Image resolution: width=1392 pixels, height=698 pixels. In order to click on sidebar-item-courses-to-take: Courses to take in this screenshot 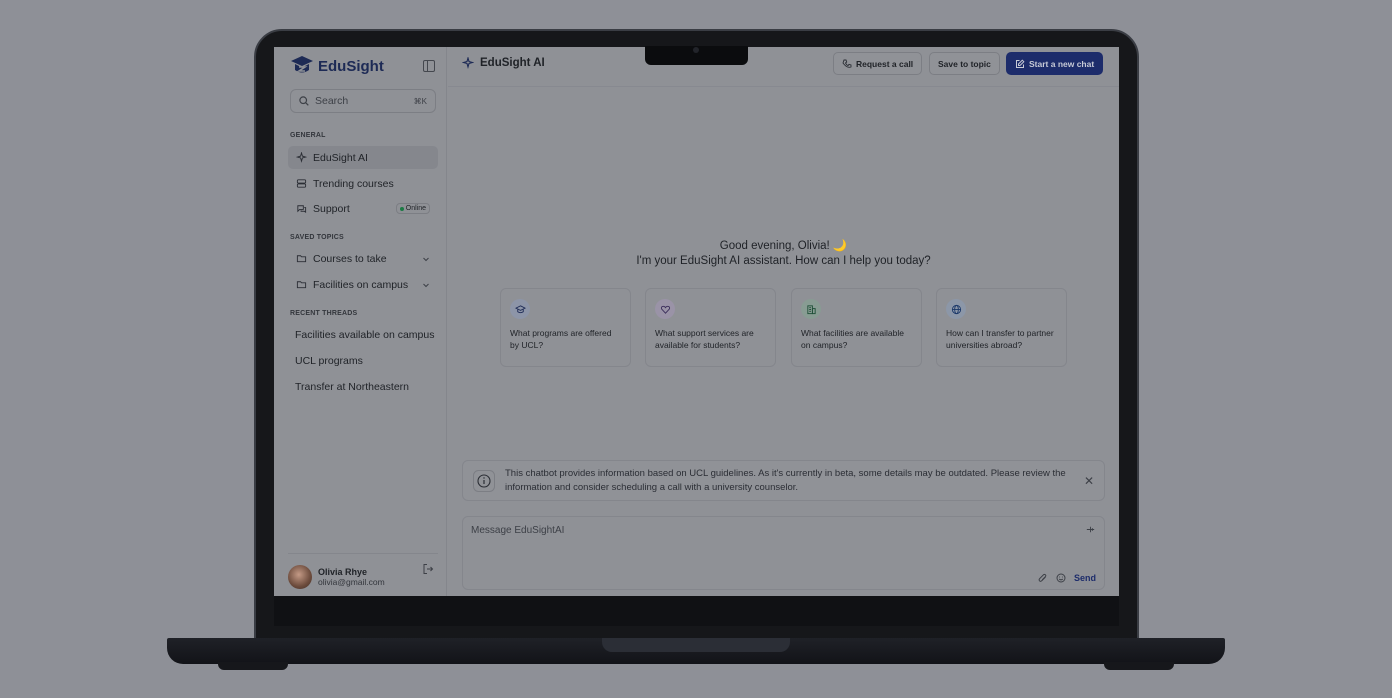, I will do `click(363, 258)`.